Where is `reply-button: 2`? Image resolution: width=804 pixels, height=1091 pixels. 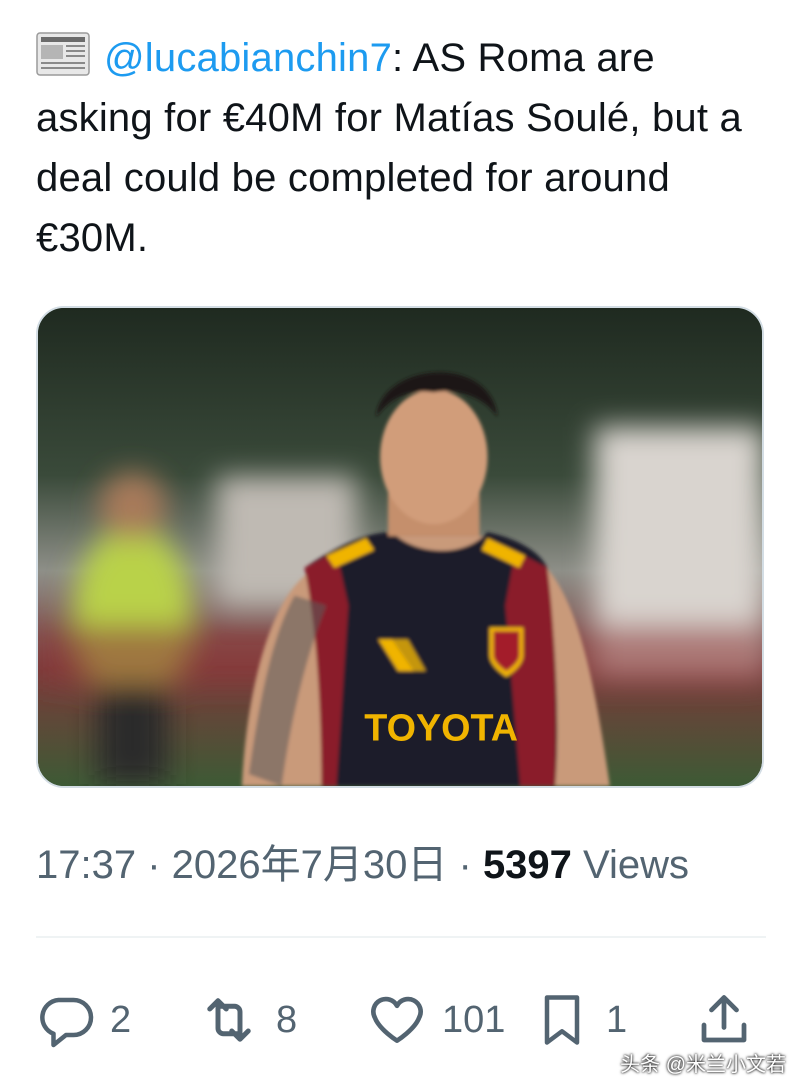 reply-button: 2 is located at coordinates (83, 1020).